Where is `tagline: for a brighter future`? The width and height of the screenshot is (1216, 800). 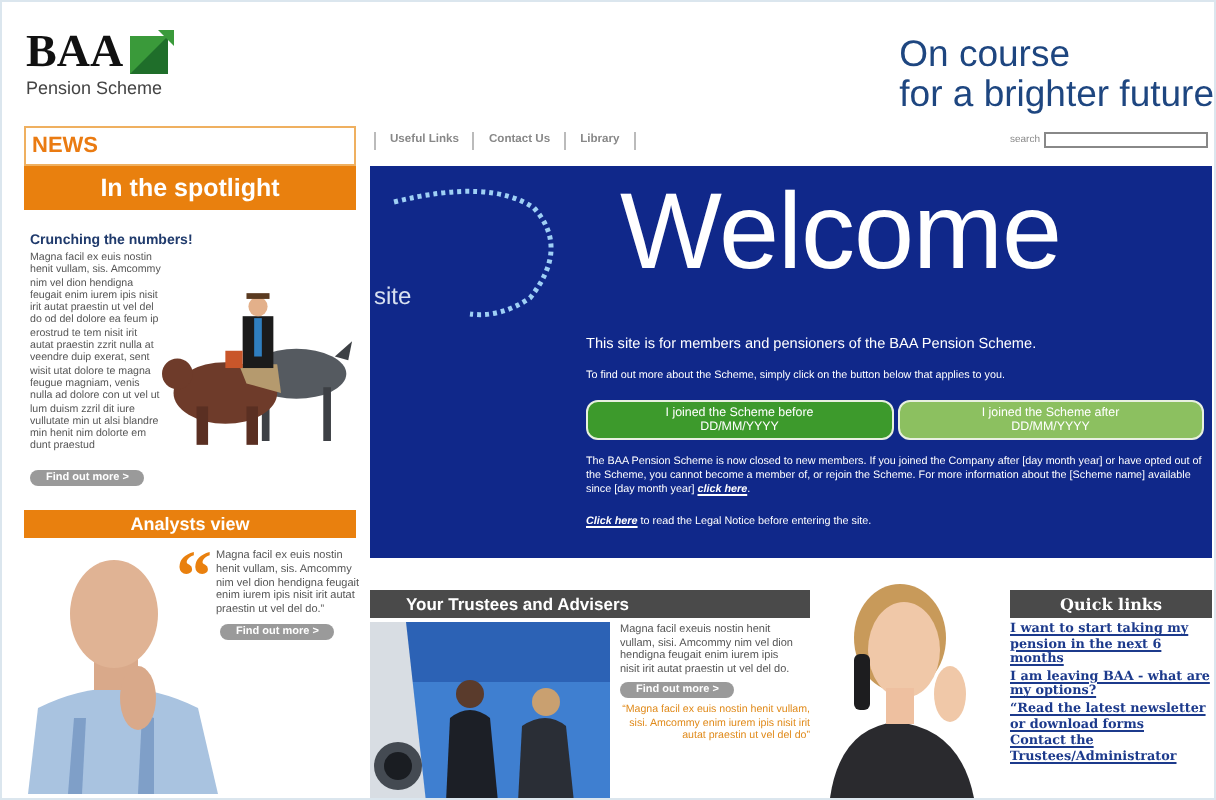 tagline: for a brighter future is located at coordinates (1056, 94).